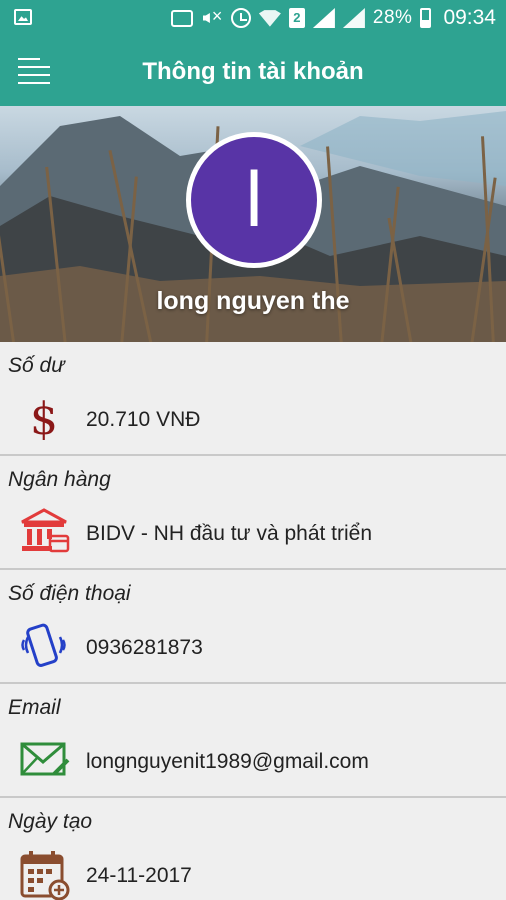 This screenshot has height=900, width=506. Describe the element at coordinates (254, 200) in the screenshot. I see `avatar: l` at that location.